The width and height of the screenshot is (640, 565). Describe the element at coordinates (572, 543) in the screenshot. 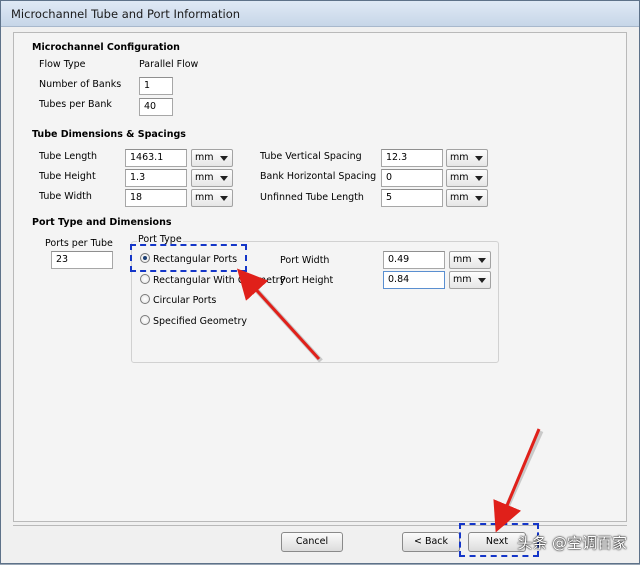

I see `watermark: 头条 @空调百家` at that location.